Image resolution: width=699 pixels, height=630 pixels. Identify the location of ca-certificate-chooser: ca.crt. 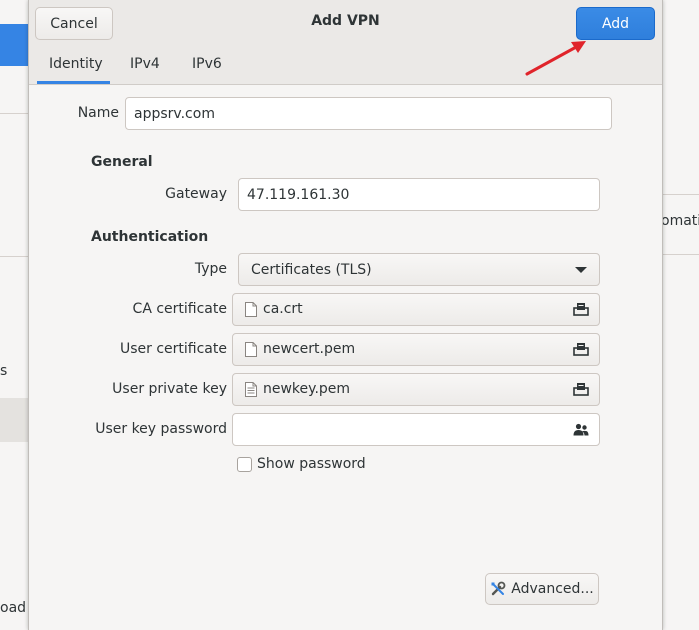
(416, 309).